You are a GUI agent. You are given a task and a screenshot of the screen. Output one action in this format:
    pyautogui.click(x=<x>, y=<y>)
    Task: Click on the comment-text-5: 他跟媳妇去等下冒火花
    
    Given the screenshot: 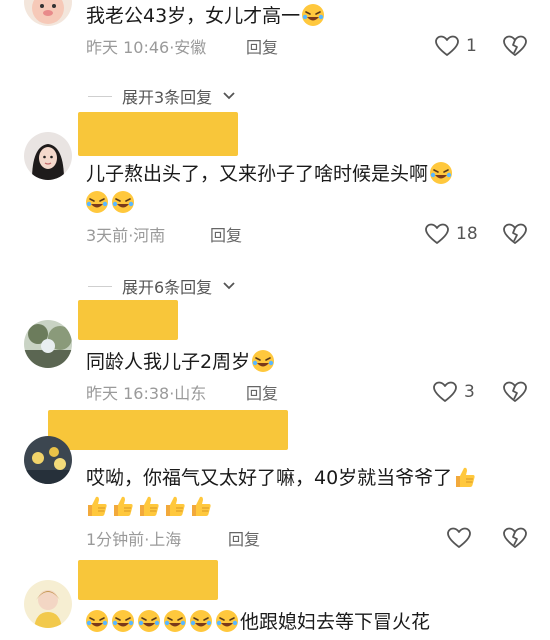 What is the action you would take?
    pyautogui.click(x=257, y=623)
    